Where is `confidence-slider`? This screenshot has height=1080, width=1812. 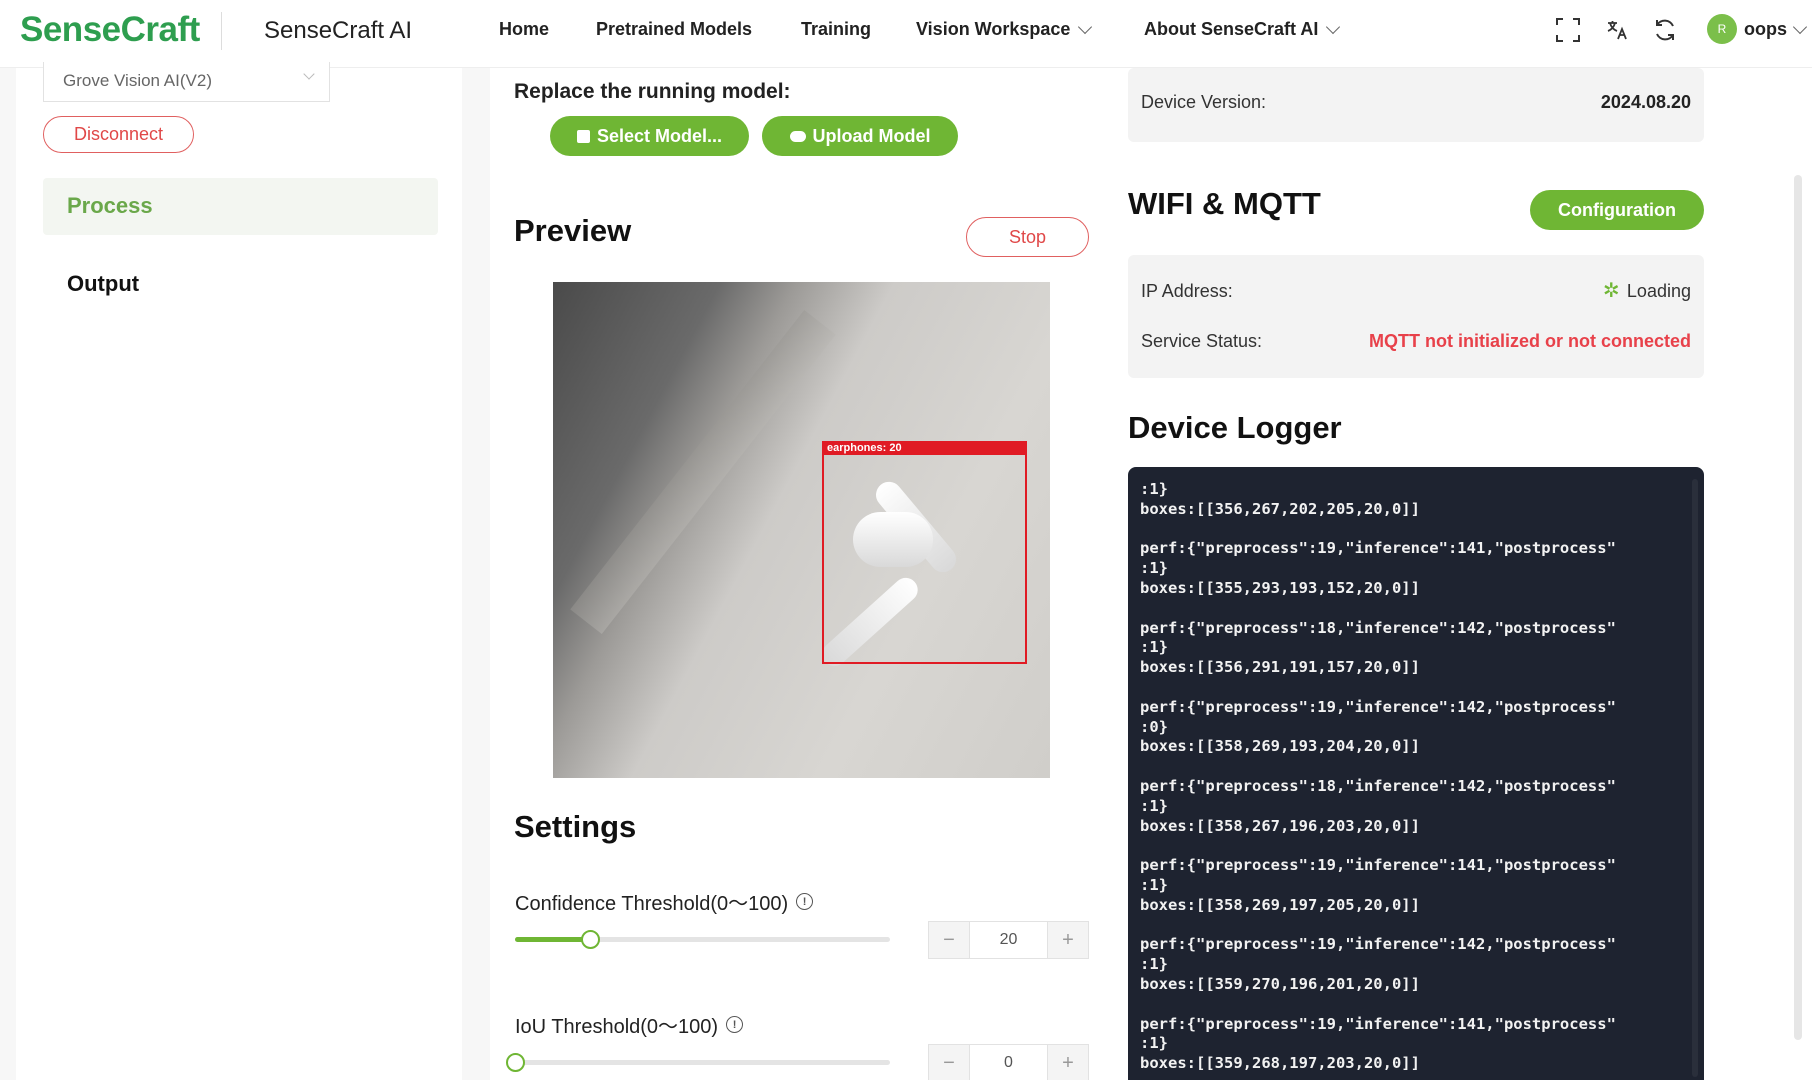 confidence-slider is located at coordinates (702, 939).